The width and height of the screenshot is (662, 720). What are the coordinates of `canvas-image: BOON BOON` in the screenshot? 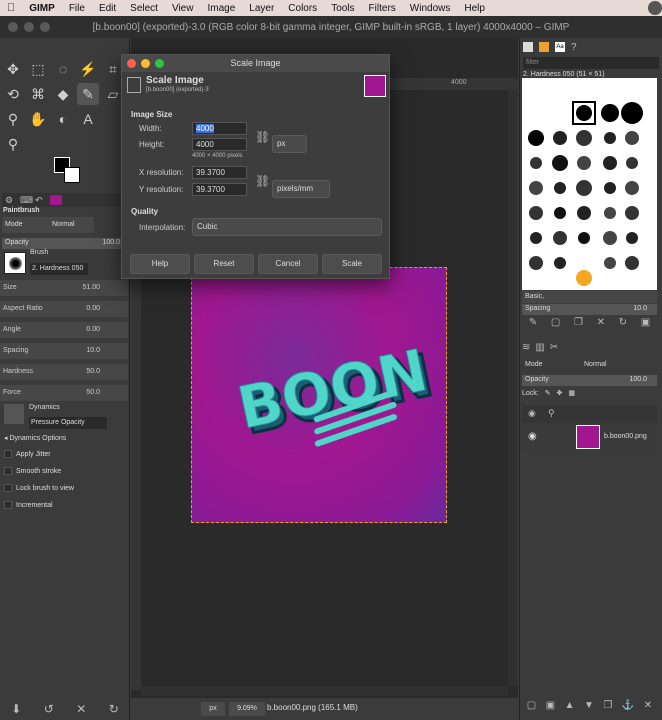 It's located at (319, 395).